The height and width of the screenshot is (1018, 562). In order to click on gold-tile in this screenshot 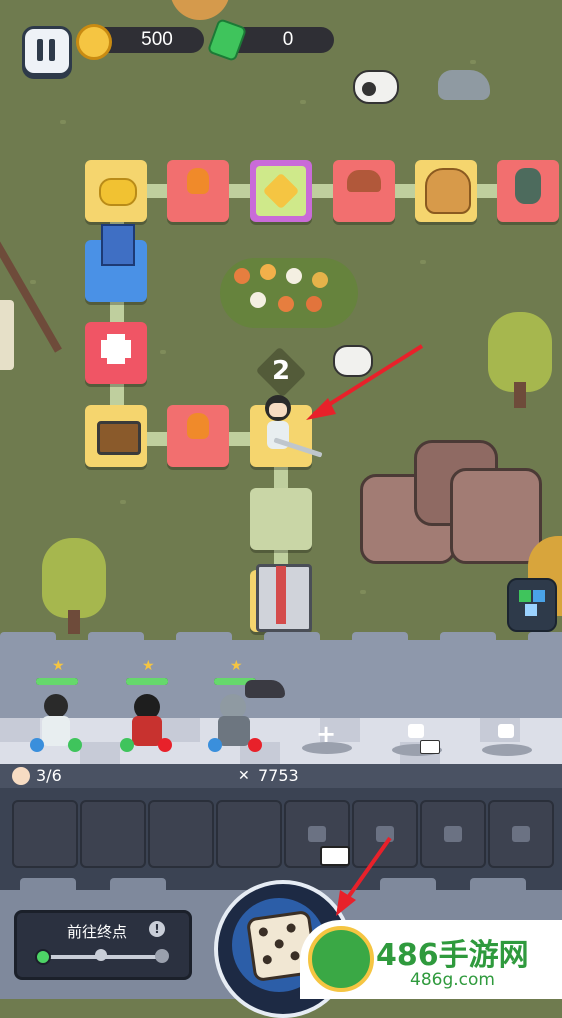, I will do `click(116, 191)`.